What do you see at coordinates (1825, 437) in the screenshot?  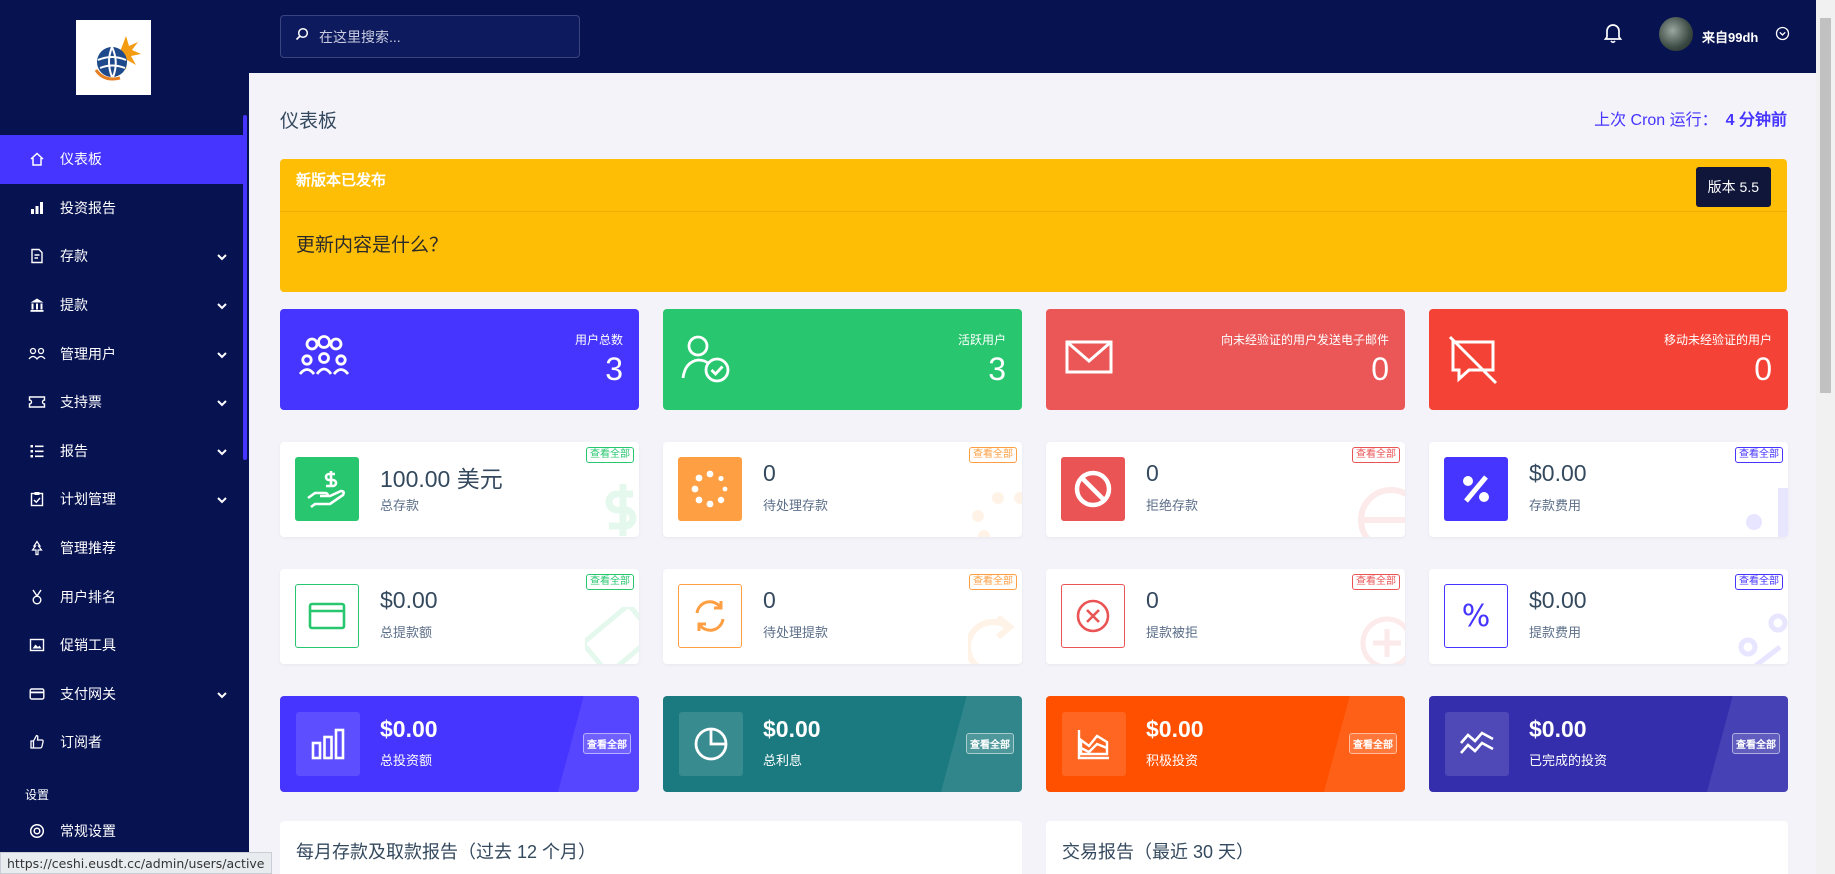 I see `page-scrollbar` at bounding box center [1825, 437].